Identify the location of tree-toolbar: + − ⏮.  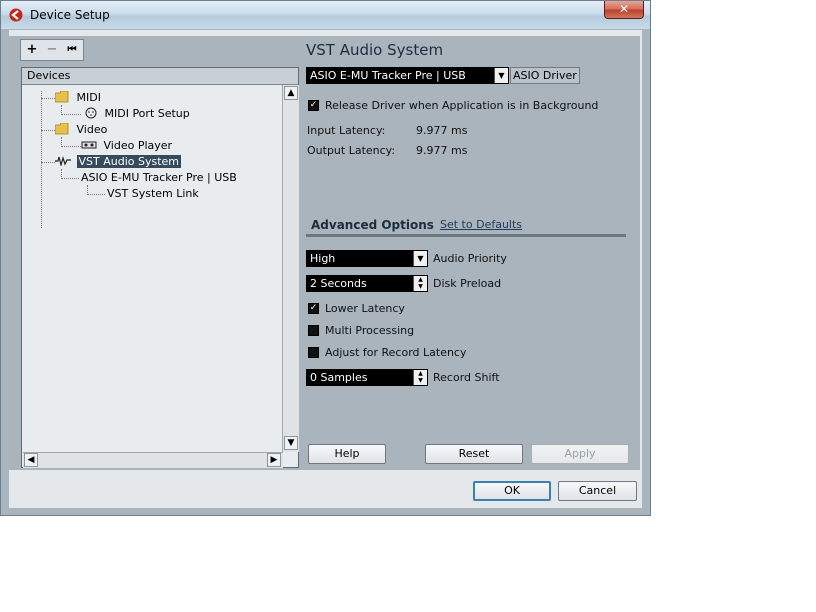
(52, 50).